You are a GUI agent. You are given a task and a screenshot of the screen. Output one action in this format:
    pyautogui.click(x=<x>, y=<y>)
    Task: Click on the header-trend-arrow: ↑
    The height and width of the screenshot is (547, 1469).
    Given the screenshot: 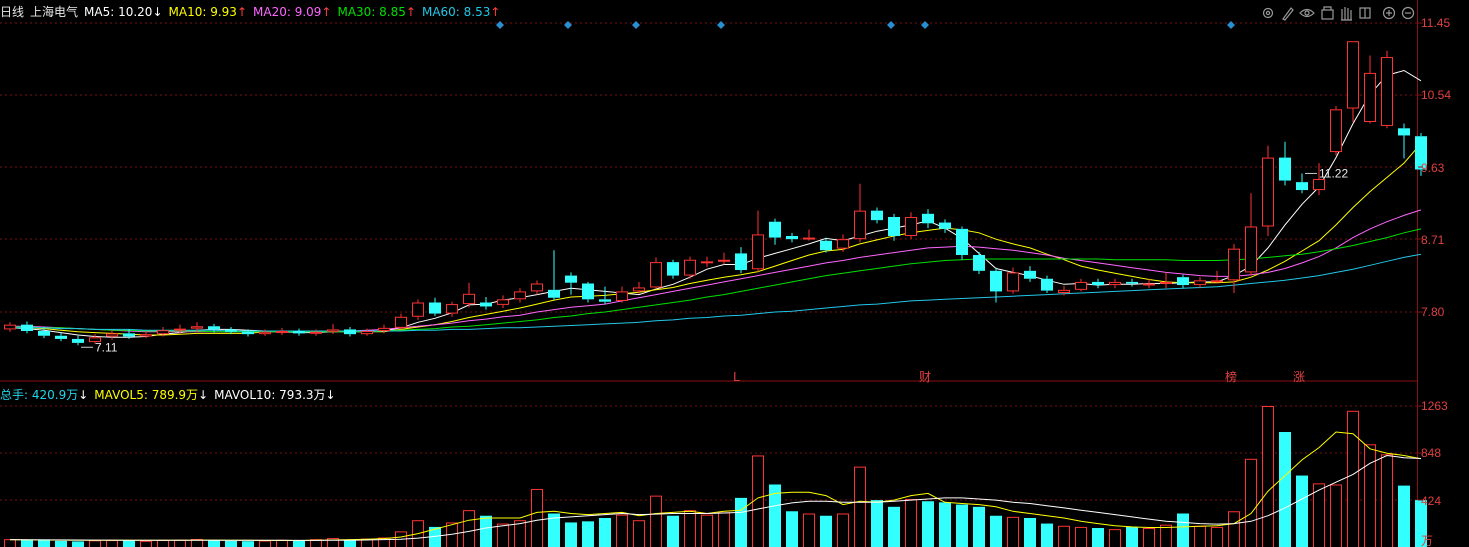 What is the action you would take?
    pyautogui.click(x=242, y=12)
    